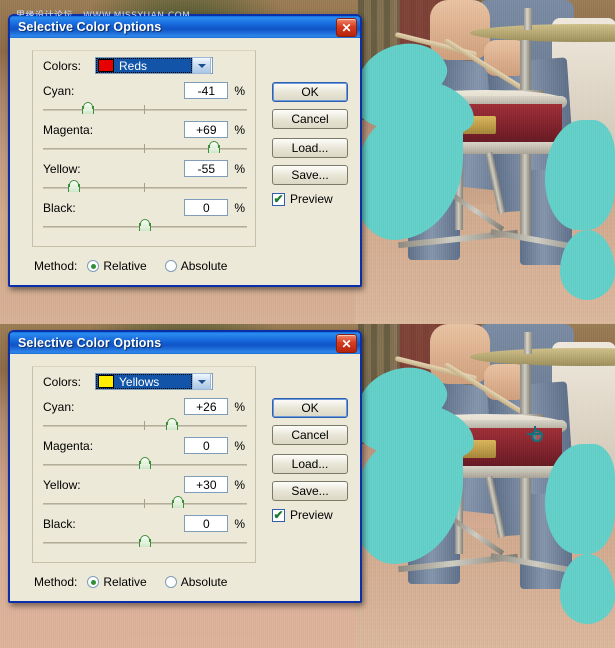 The height and width of the screenshot is (648, 615). What do you see at coordinates (62, 168) in the screenshot?
I see `channel-label: Yellow:` at bounding box center [62, 168].